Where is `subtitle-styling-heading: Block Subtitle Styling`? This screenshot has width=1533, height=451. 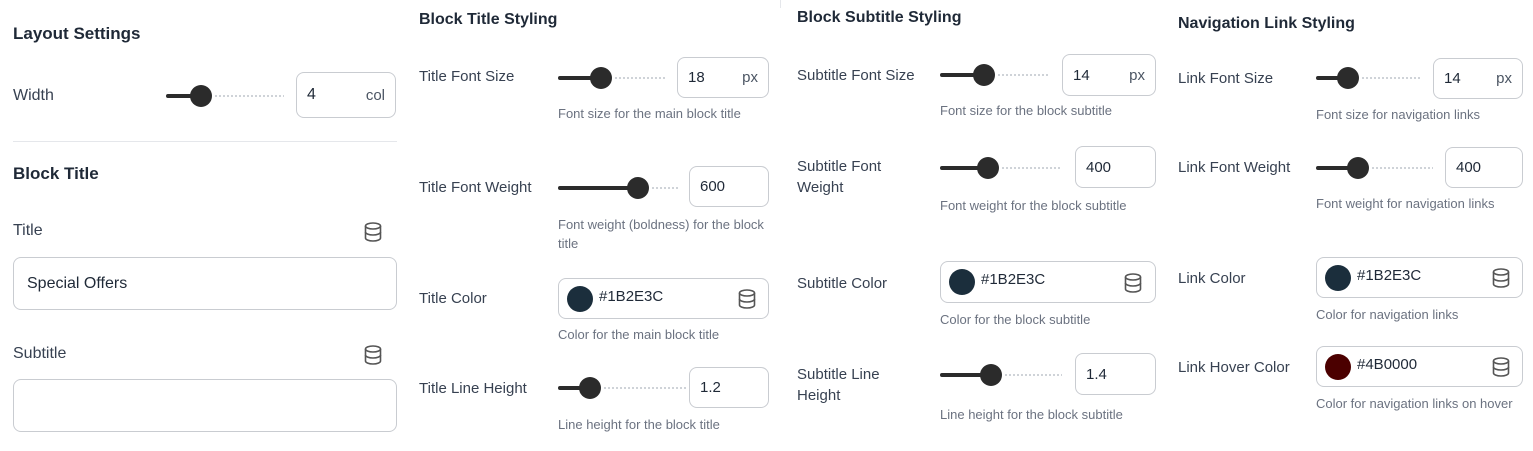
subtitle-styling-heading: Block Subtitle Styling is located at coordinates (879, 17).